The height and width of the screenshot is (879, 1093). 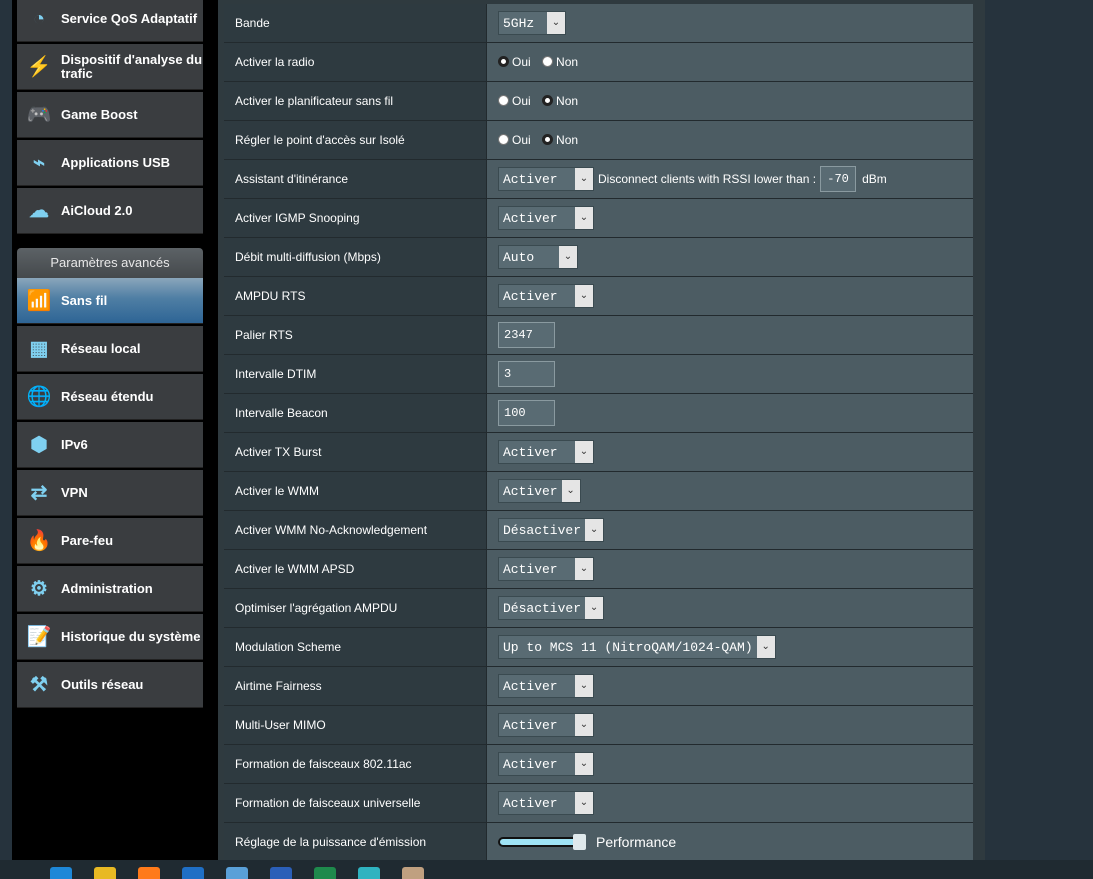 What do you see at coordinates (110, 115) in the screenshot?
I see `sidebar-item-gamepad: 🎮 Game Boost` at bounding box center [110, 115].